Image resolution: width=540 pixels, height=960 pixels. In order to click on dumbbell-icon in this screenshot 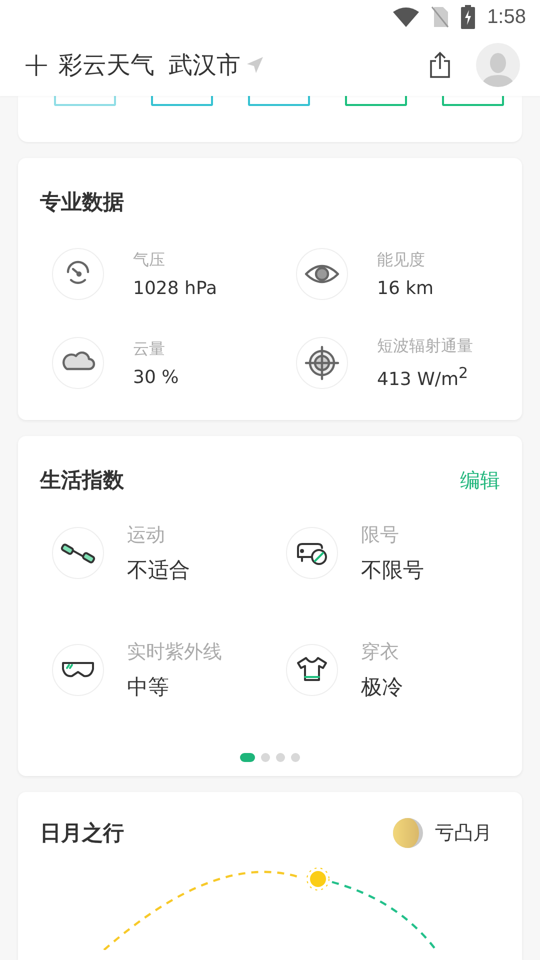, I will do `click(78, 553)`.